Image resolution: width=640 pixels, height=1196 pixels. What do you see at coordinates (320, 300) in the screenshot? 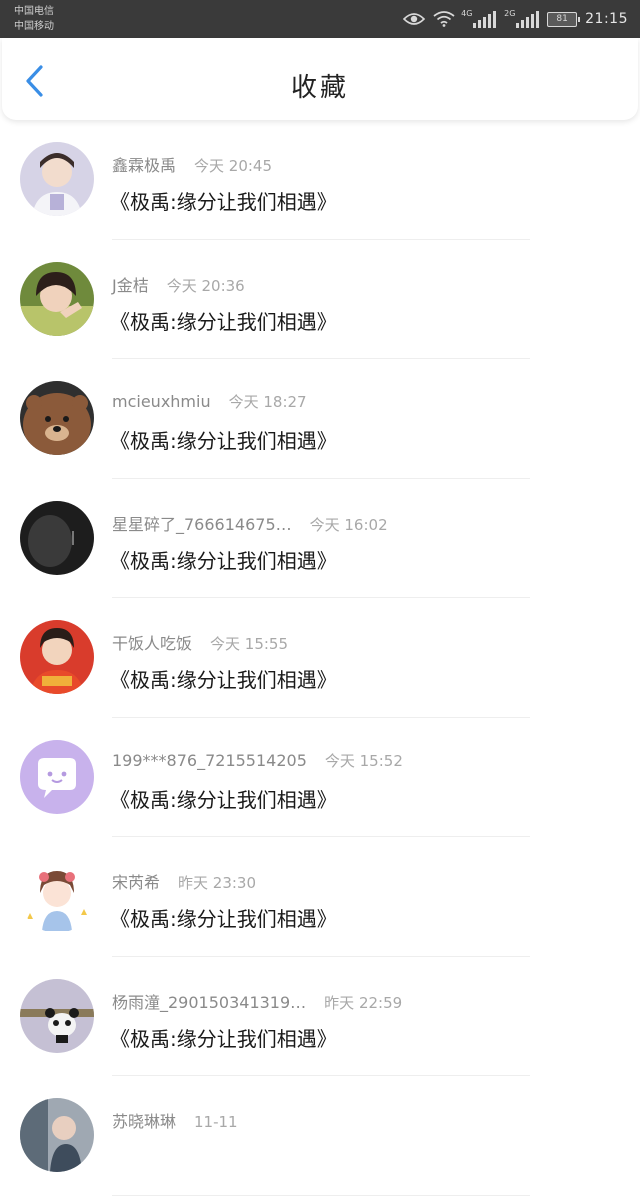
I see `list-item: J金桔 今天 20:36 《极禹:缘分让我们相遇》` at bounding box center [320, 300].